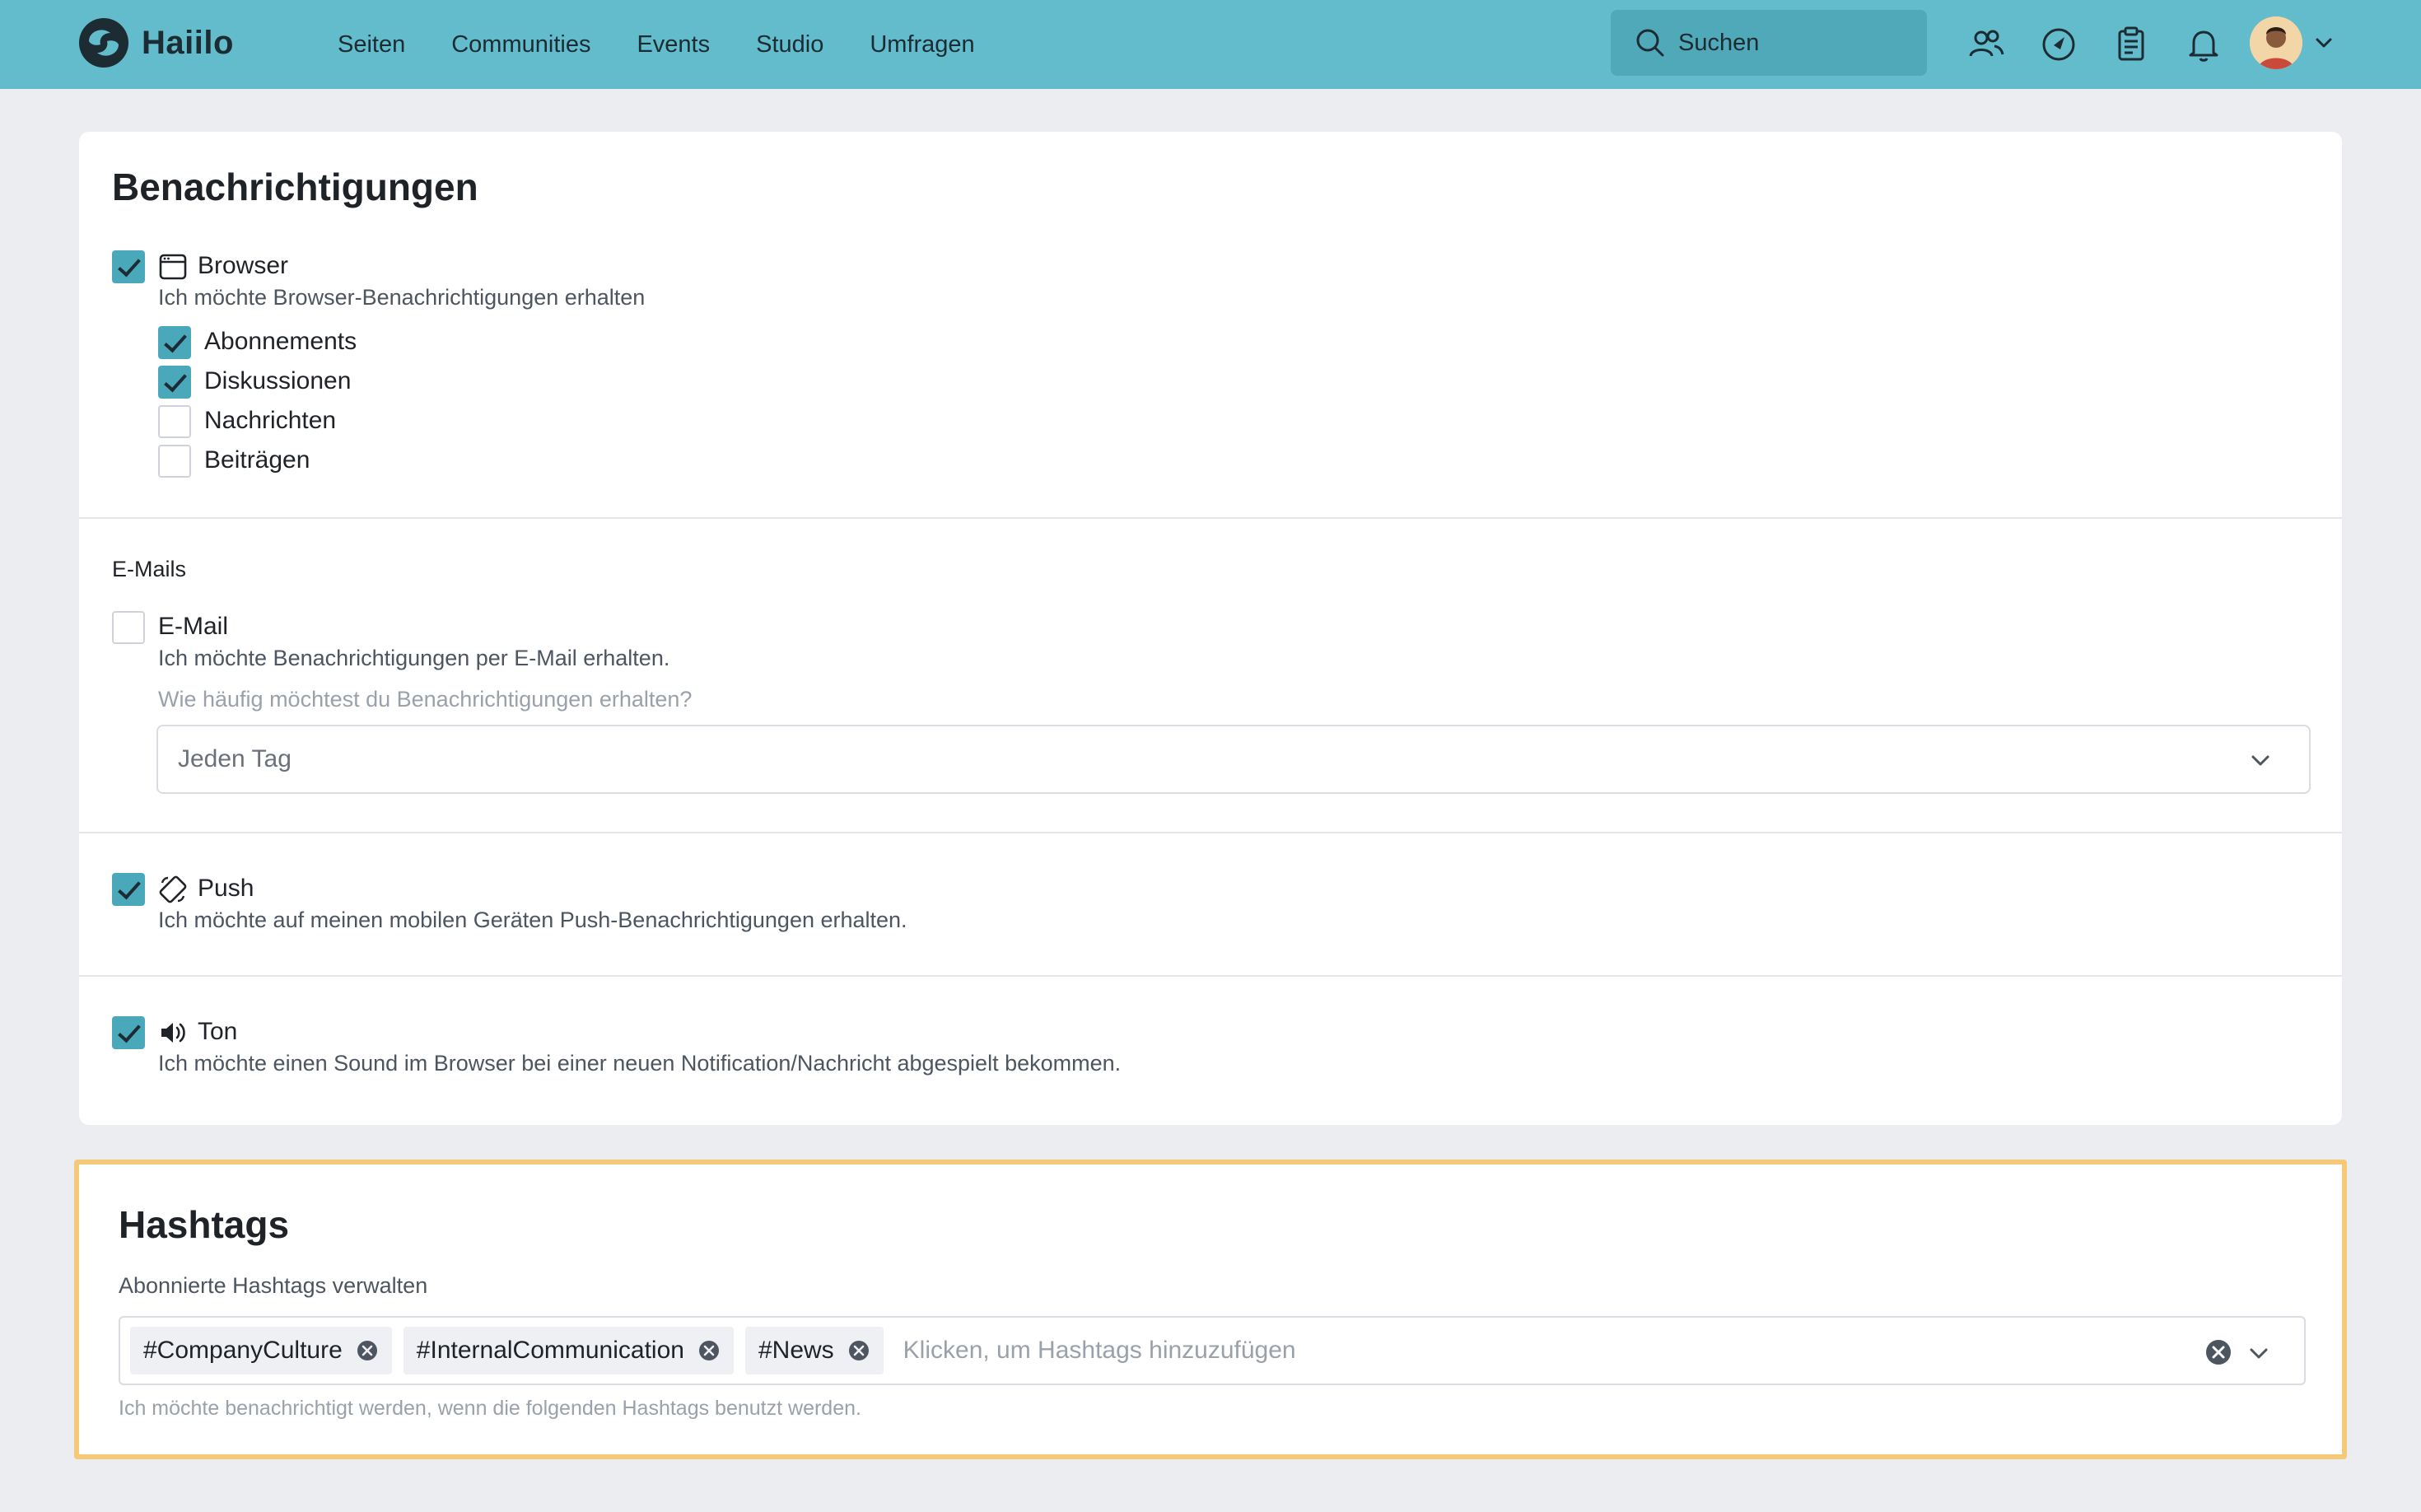 This screenshot has height=1512, width=2421. What do you see at coordinates (295, 187) in the screenshot?
I see `notifications-title: Benachrichtigungen` at bounding box center [295, 187].